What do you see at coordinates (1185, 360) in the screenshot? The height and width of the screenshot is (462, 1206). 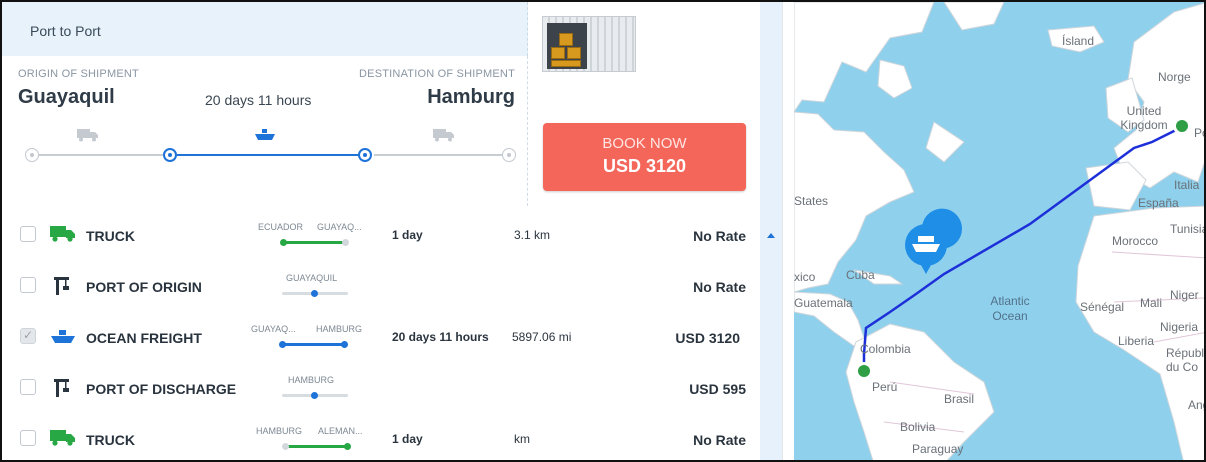 I see `map-label-republic: Républ du Co` at bounding box center [1185, 360].